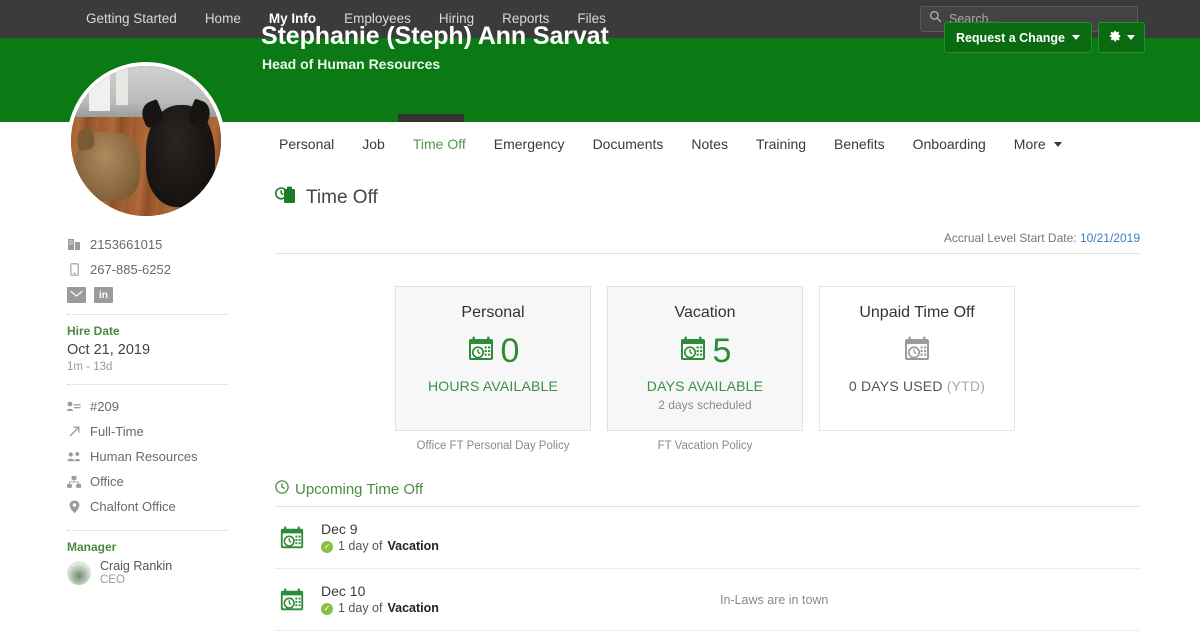  What do you see at coordinates (307, 144) in the screenshot?
I see `tab-label: Personal` at bounding box center [307, 144].